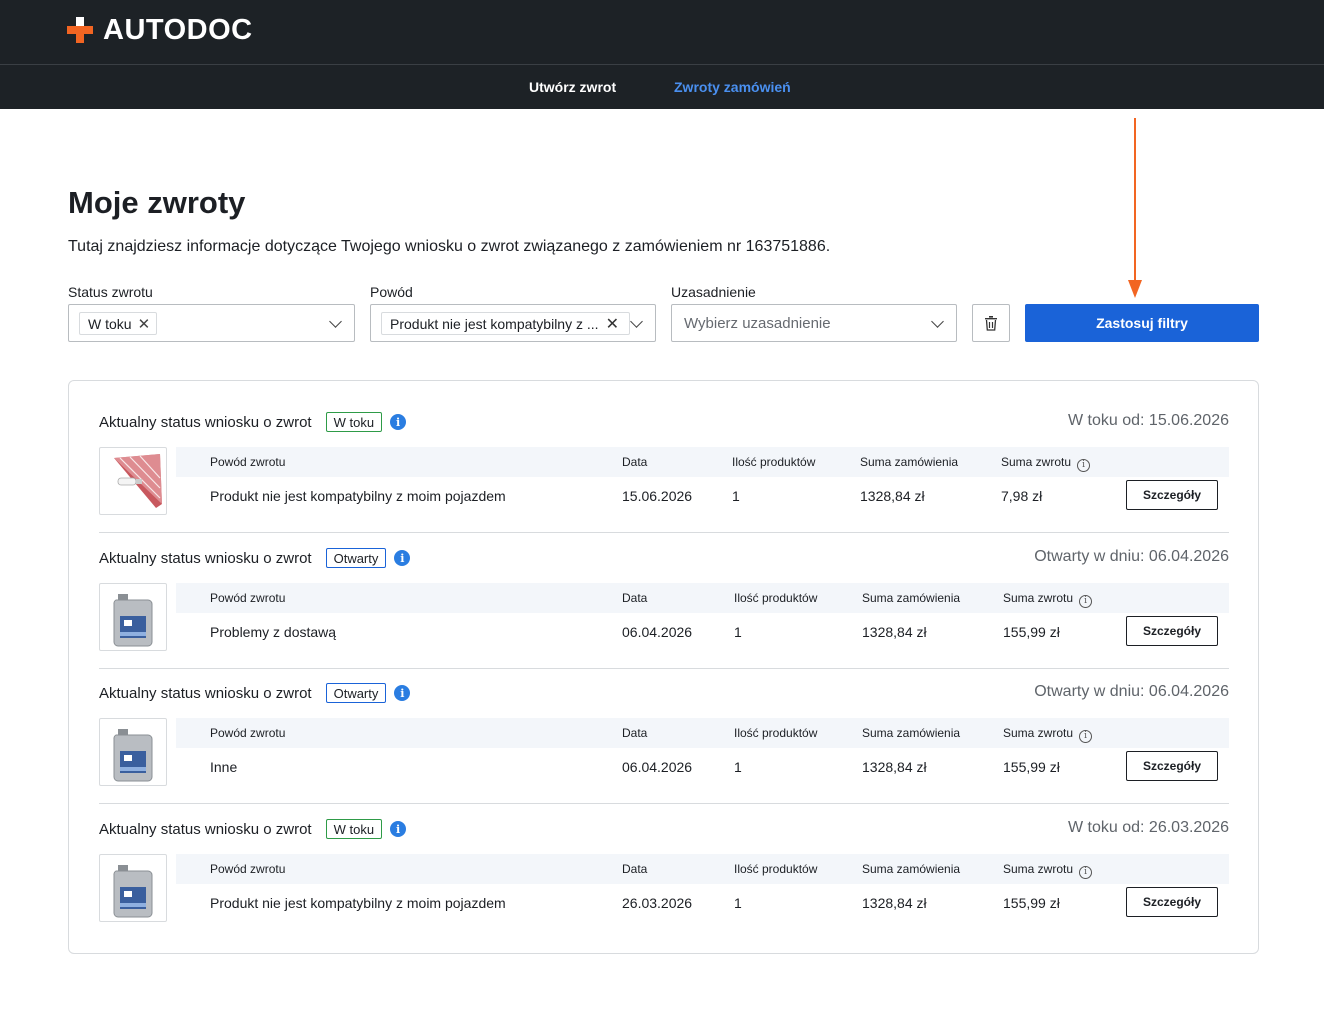 This screenshot has height=1021, width=1324. What do you see at coordinates (1148, 827) in the screenshot?
I see `status-date: W toku od: 26.03.2026` at bounding box center [1148, 827].